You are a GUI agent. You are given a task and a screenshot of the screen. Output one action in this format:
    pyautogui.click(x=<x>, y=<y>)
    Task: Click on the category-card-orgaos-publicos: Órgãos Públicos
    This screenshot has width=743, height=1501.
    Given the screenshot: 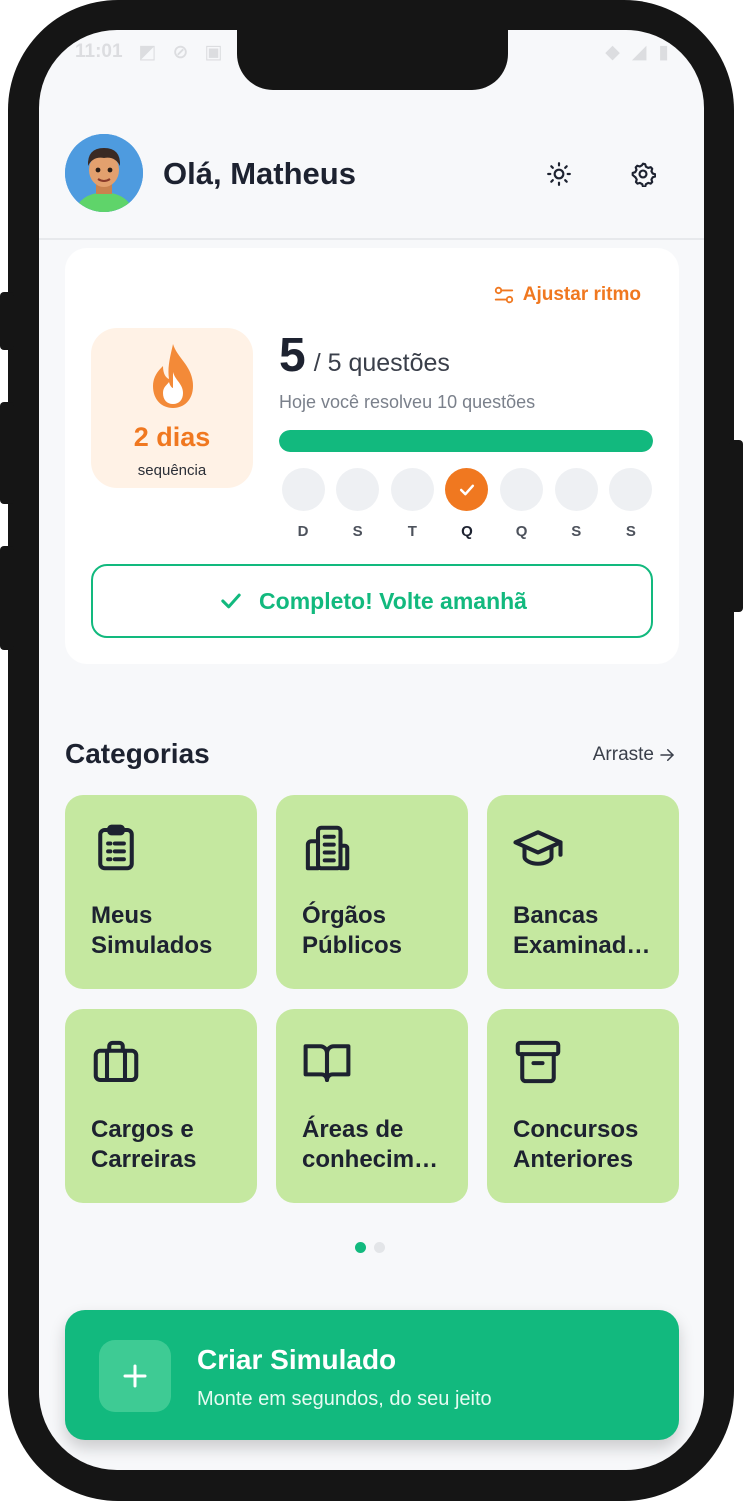 What is the action you would take?
    pyautogui.click(x=372, y=892)
    